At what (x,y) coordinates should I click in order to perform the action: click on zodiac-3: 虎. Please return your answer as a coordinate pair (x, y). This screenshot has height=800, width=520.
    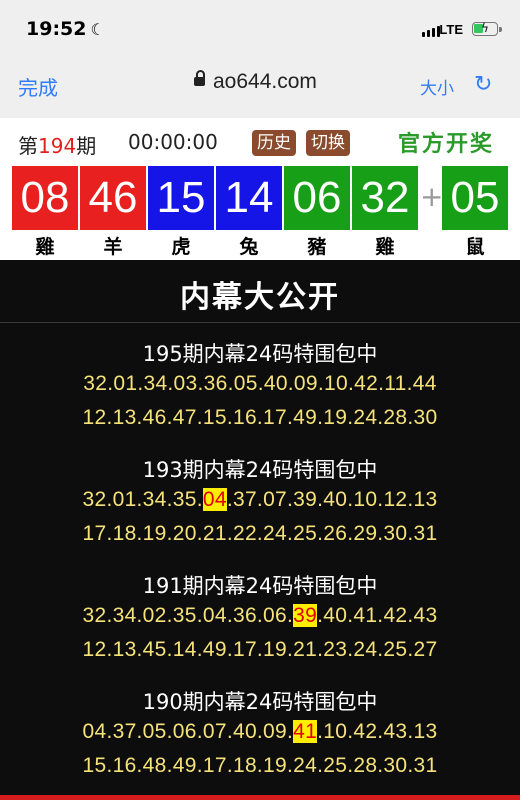
    Looking at the image, I should click on (181, 247).